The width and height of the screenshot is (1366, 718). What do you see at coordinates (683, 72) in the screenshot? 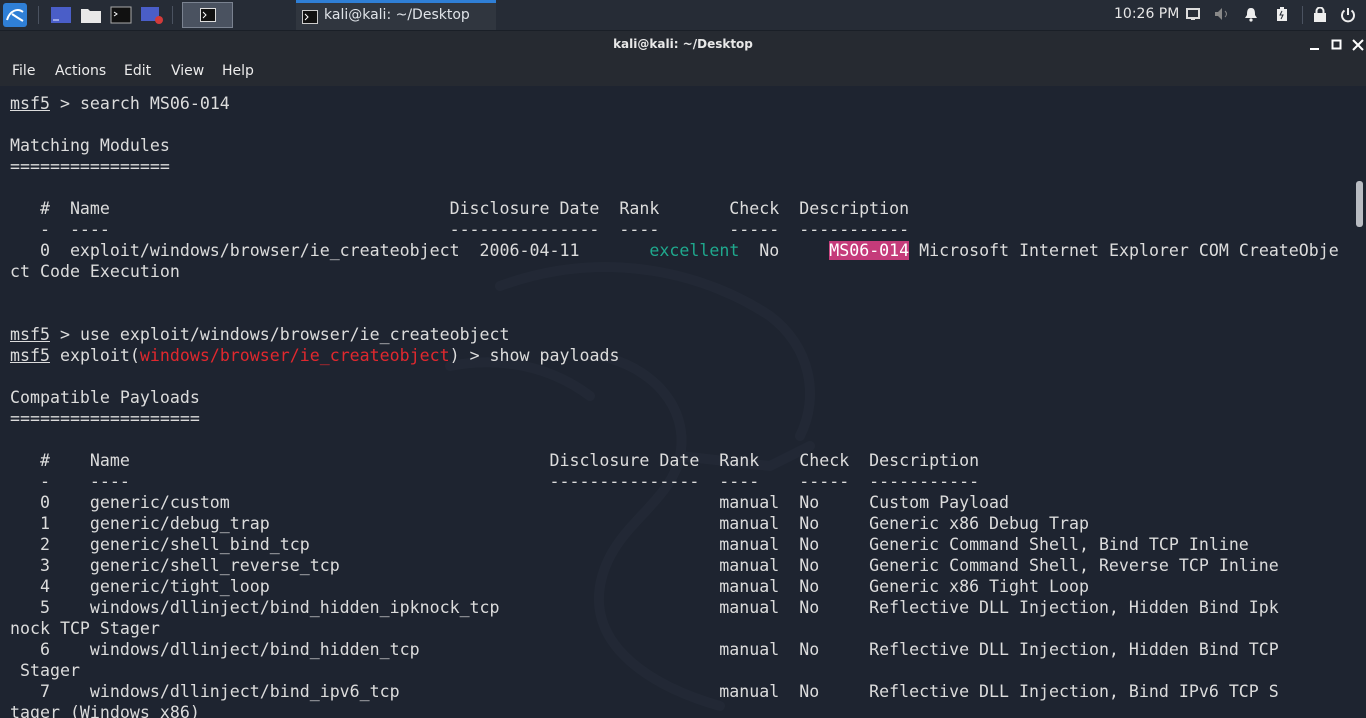
I see `menu-bar: File Actions Edit View Help` at bounding box center [683, 72].